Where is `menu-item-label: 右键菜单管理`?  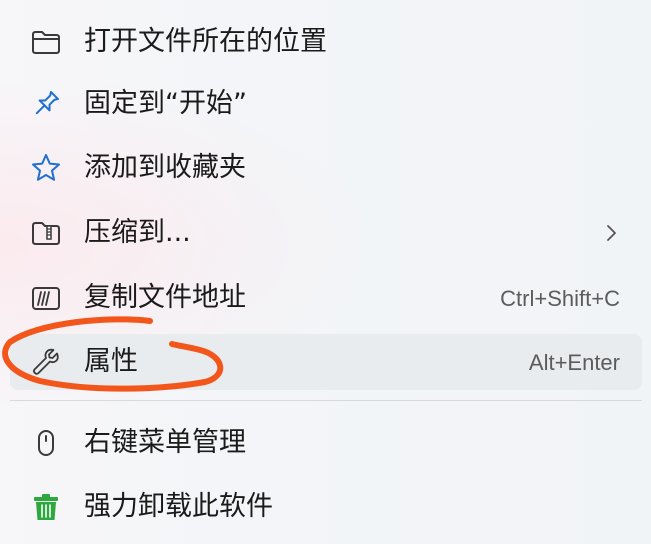 menu-item-label: 右键菜单管理 is located at coordinates (165, 442).